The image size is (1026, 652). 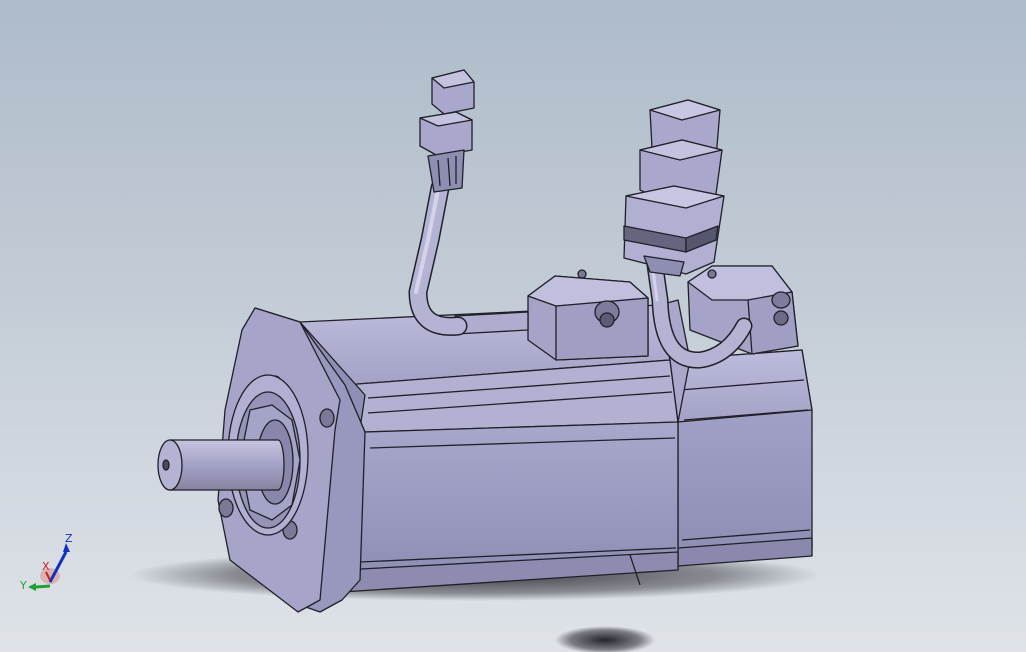 What do you see at coordinates (447, 131) in the screenshot?
I see `power-plug` at bounding box center [447, 131].